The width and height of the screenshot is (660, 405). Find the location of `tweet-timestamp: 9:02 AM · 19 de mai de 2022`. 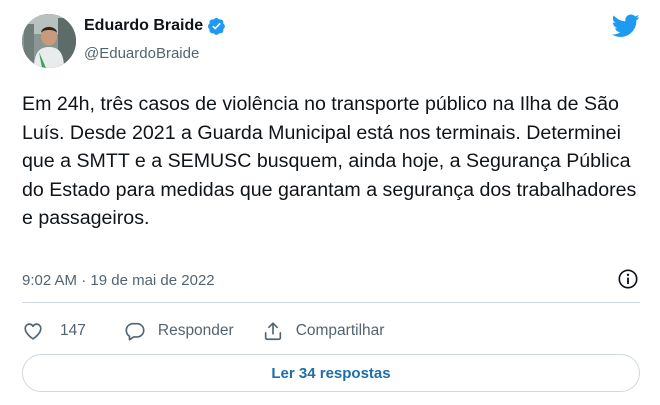

tweet-timestamp: 9:02 AM · 19 de mai de 2022 is located at coordinates (118, 280).